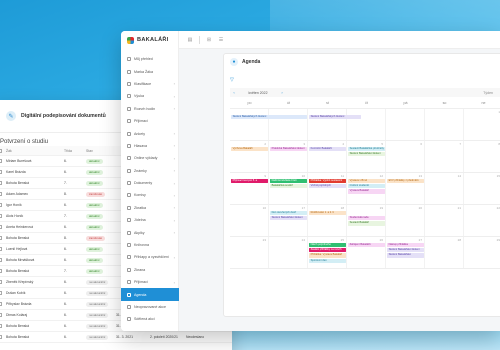  Describe the element at coordinates (150, 270) in the screenshot. I see `sidebar-item: Zkrana` at that location.